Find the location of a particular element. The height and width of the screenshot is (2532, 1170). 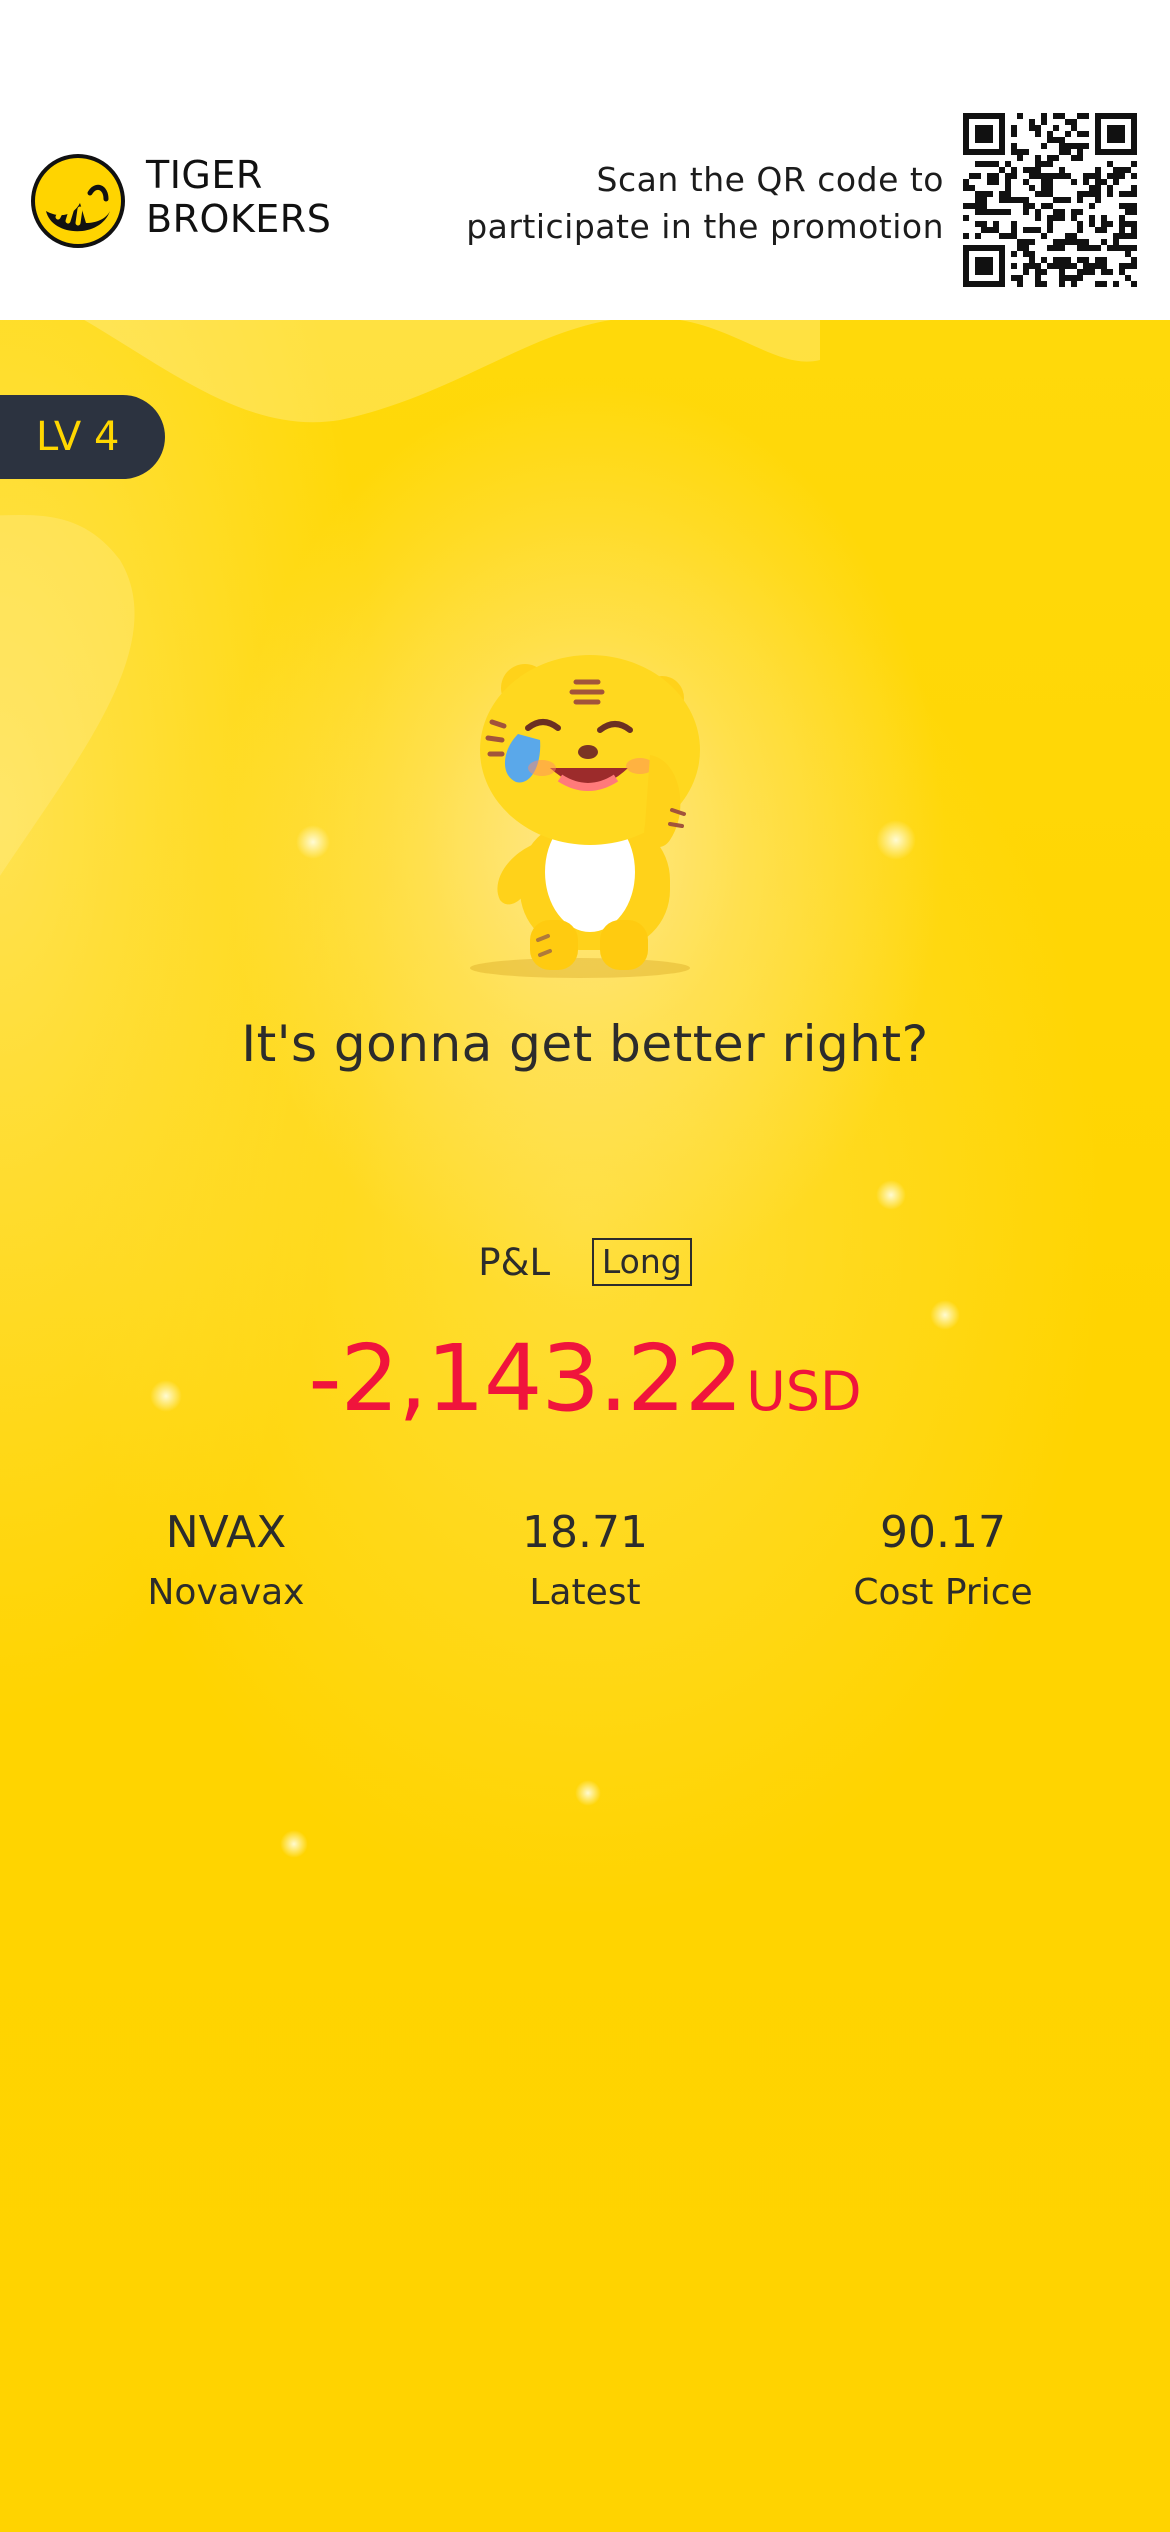

stat-label: Latest is located at coordinates (585, 1592).